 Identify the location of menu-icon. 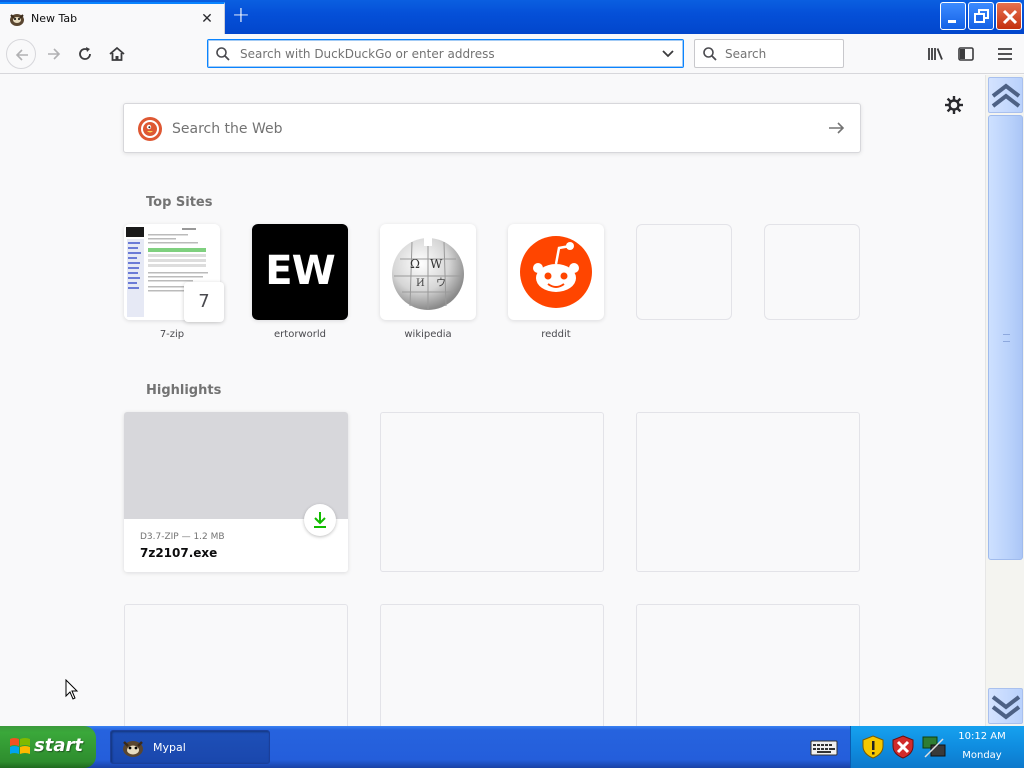
(1005, 54).